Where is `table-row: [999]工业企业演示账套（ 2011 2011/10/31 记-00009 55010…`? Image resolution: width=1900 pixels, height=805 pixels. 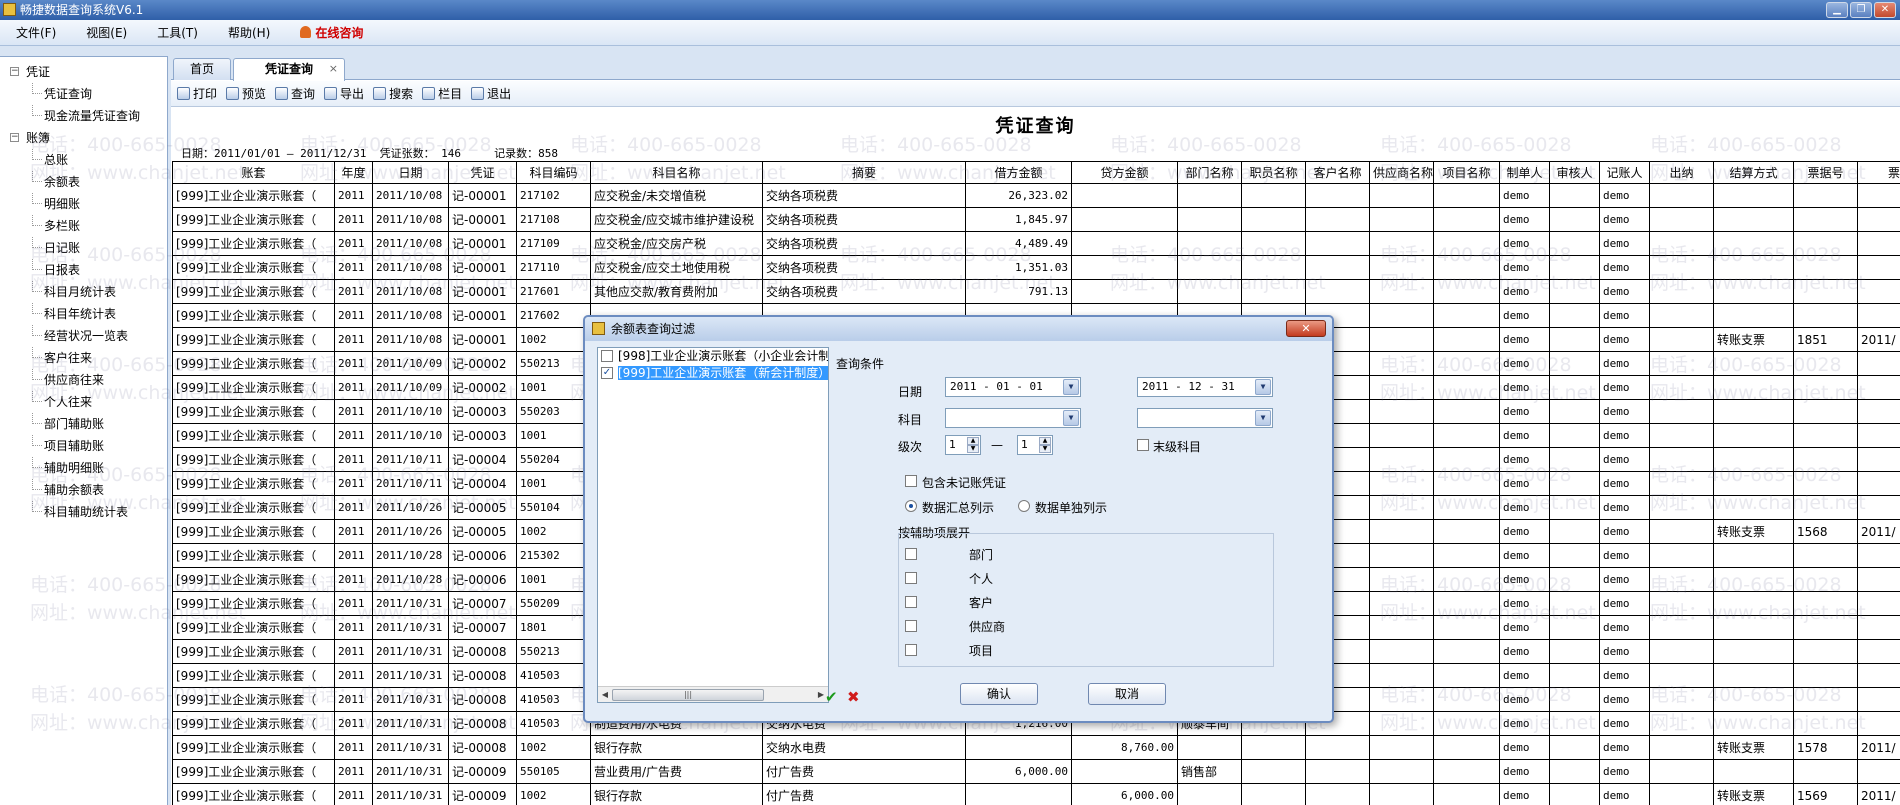 table-row: [999]工业企业演示账套（ 2011 2011/10/31 记-00009 55010… is located at coordinates (1036, 771).